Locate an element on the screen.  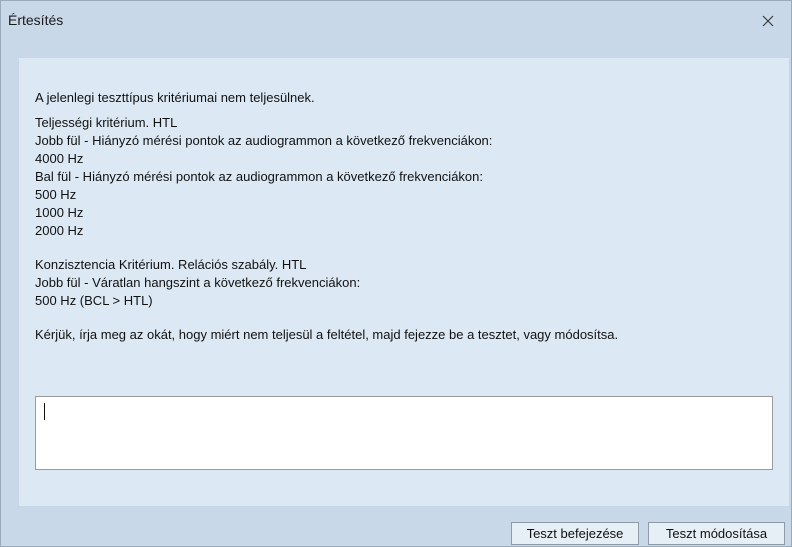
frequency-item: 1000 Hz is located at coordinates (59, 212).